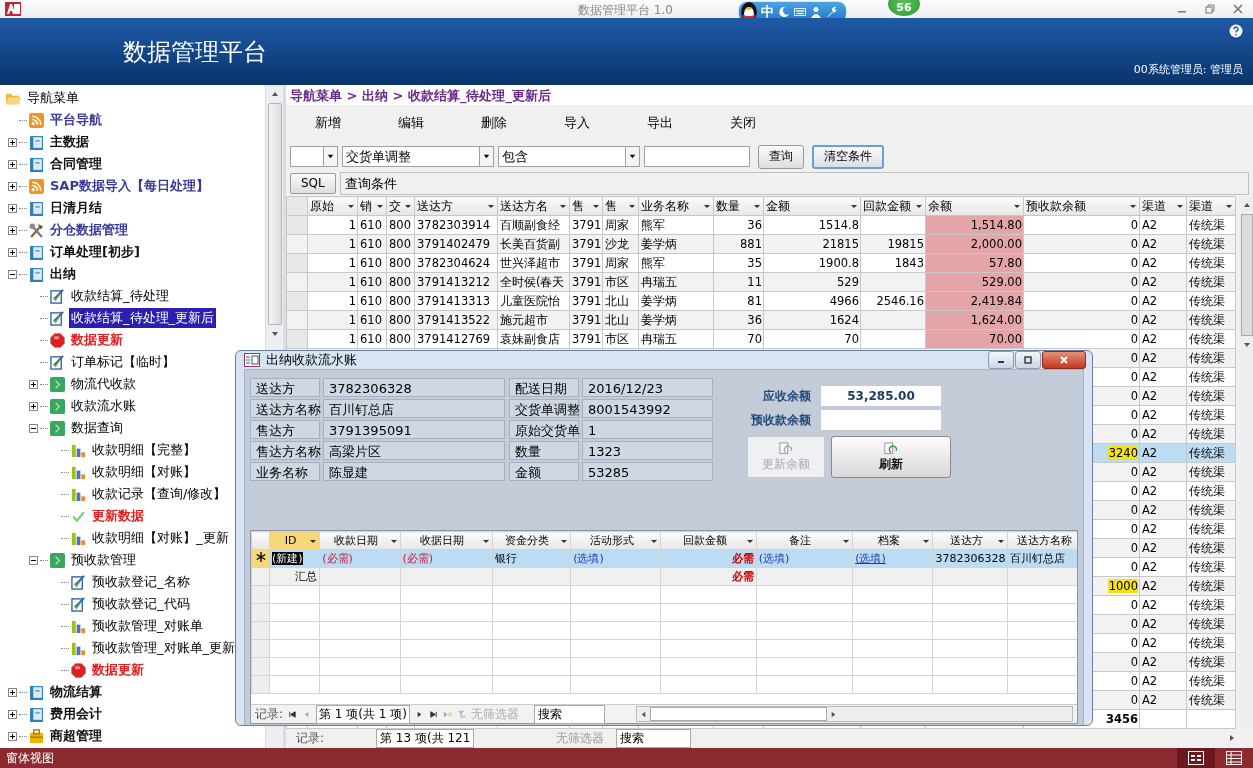 The height and width of the screenshot is (768, 1253). I want to click on balance-label: 应收余额, so click(786, 396).